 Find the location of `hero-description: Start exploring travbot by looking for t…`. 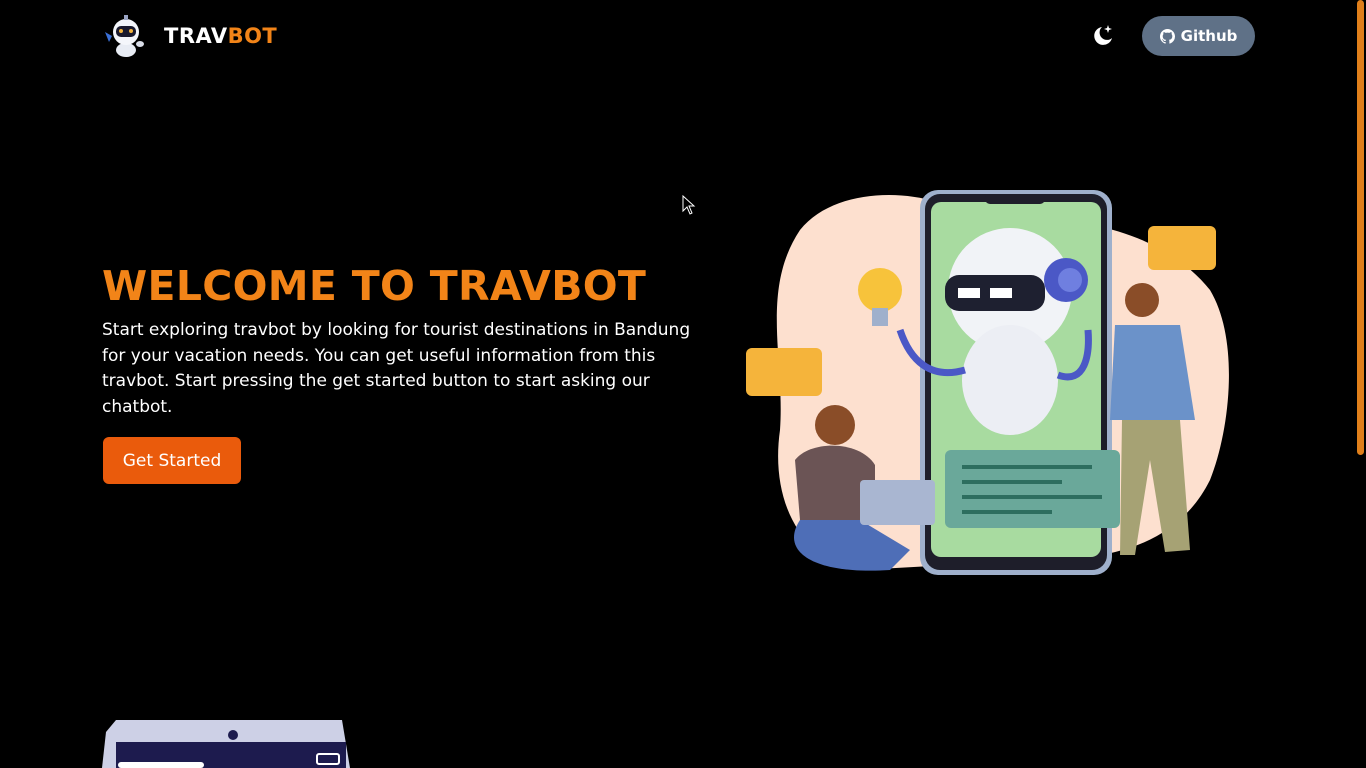

hero-description: Start exploring travbot by looking for t… is located at coordinates (396, 368).